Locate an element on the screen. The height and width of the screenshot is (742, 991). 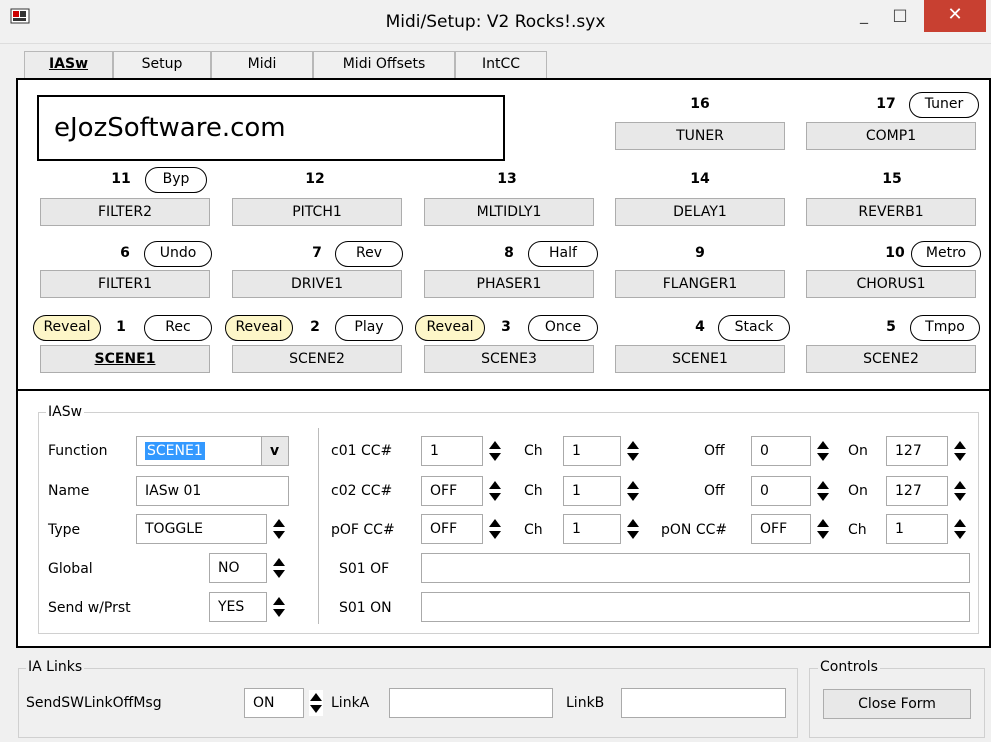
c01-on-stepper: 127 is located at coordinates (926, 451).